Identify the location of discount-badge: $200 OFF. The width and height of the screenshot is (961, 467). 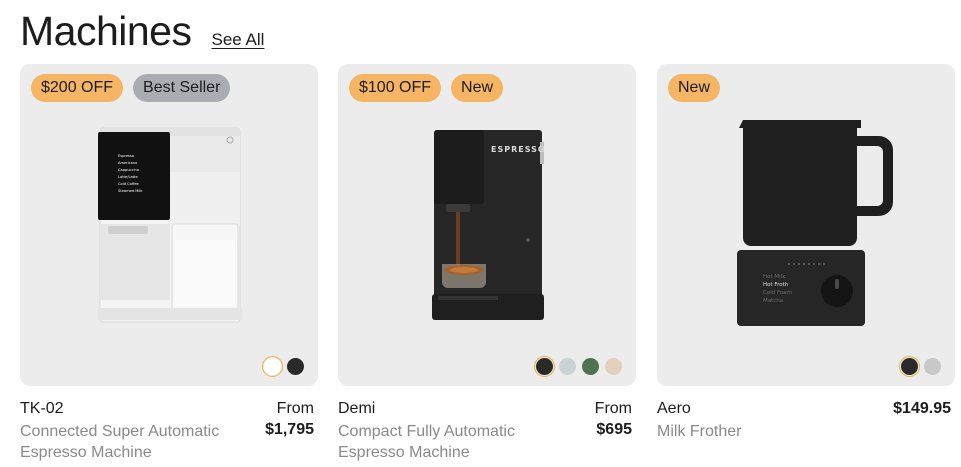
(77, 88).